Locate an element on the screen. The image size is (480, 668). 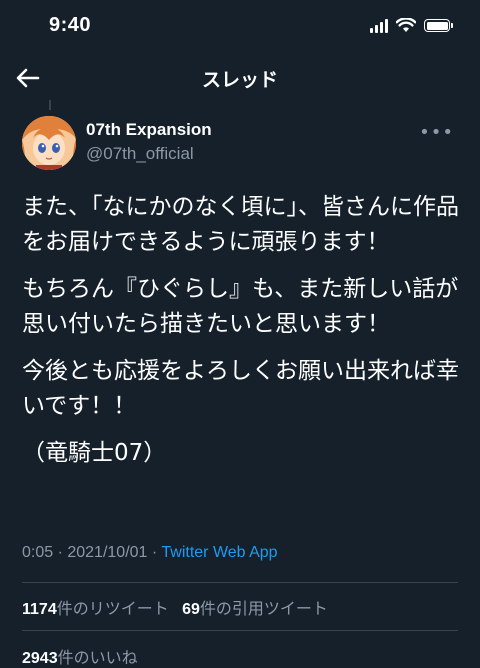
retweets-stat: 1174件のリツイート is located at coordinates (95, 609).